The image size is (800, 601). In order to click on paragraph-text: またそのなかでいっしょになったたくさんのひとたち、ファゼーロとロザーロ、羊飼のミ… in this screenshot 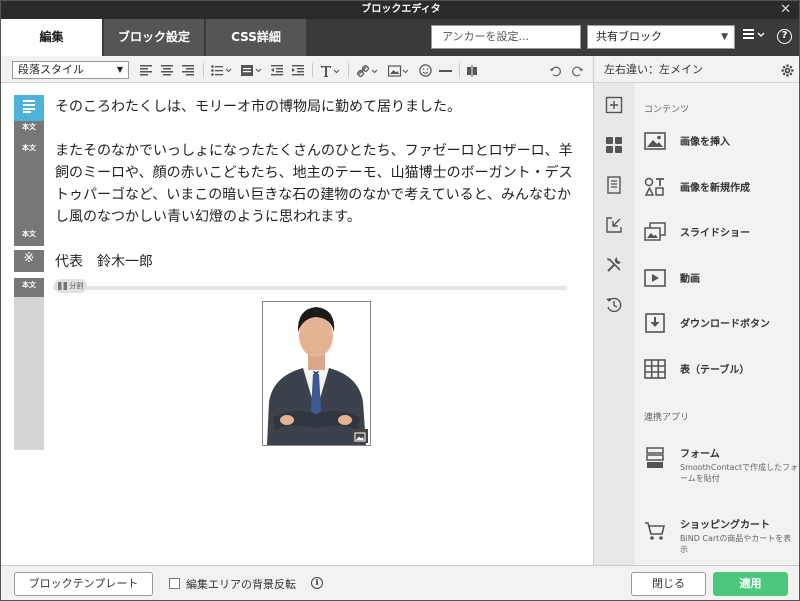, I will do `click(320, 184)`.